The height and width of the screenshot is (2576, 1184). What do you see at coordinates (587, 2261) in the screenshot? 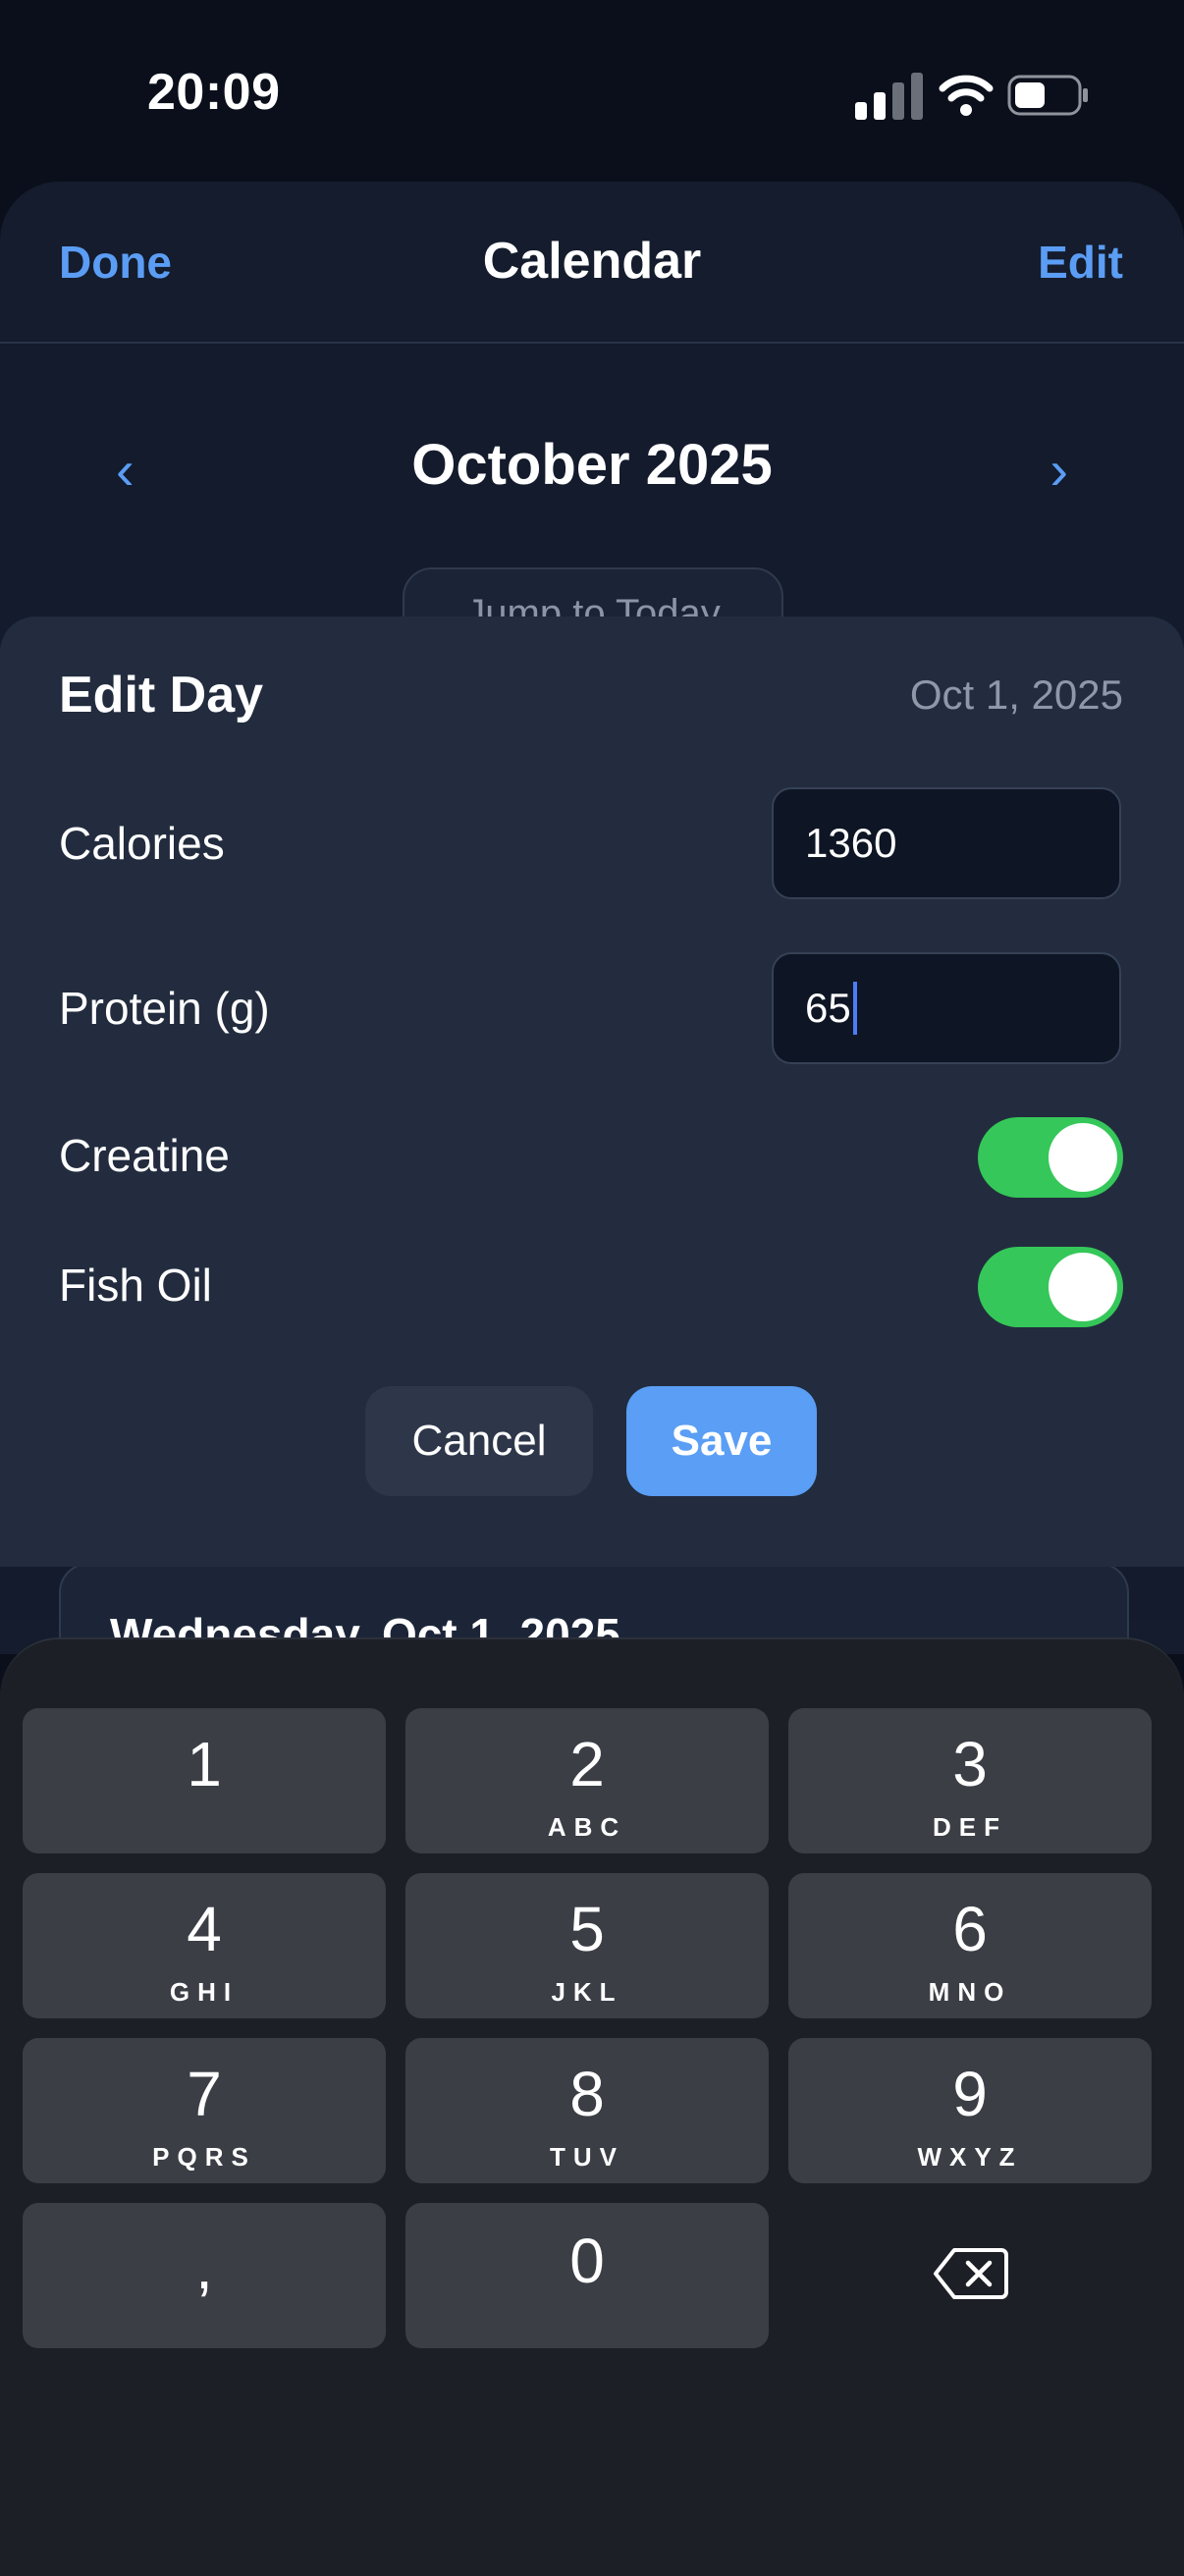
I see `key-number: 0` at bounding box center [587, 2261].